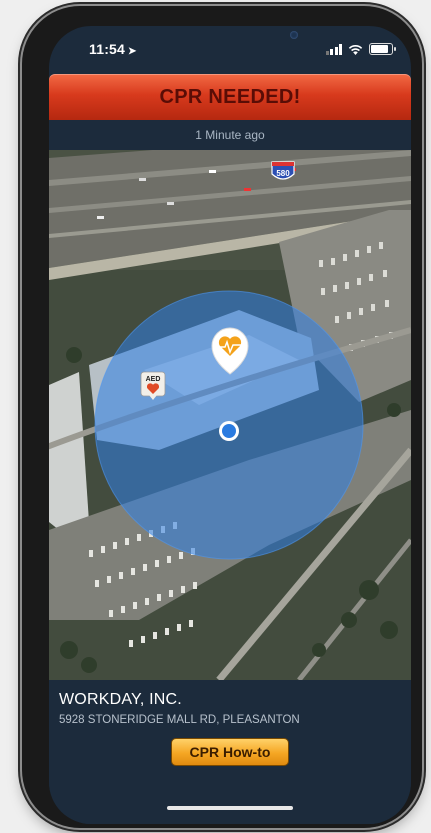 This screenshot has width=431, height=833. Describe the element at coordinates (229, 431) in the screenshot. I see `user-location-dot` at that location.